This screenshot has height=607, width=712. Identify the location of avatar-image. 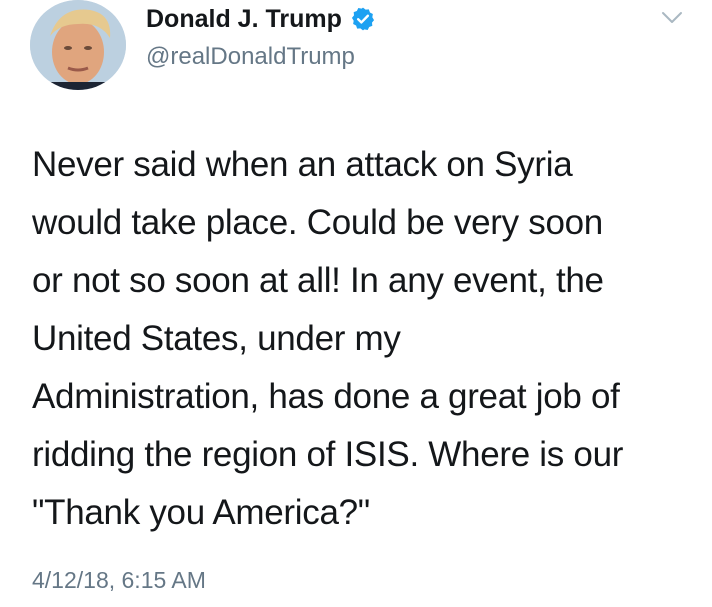
(78, 45).